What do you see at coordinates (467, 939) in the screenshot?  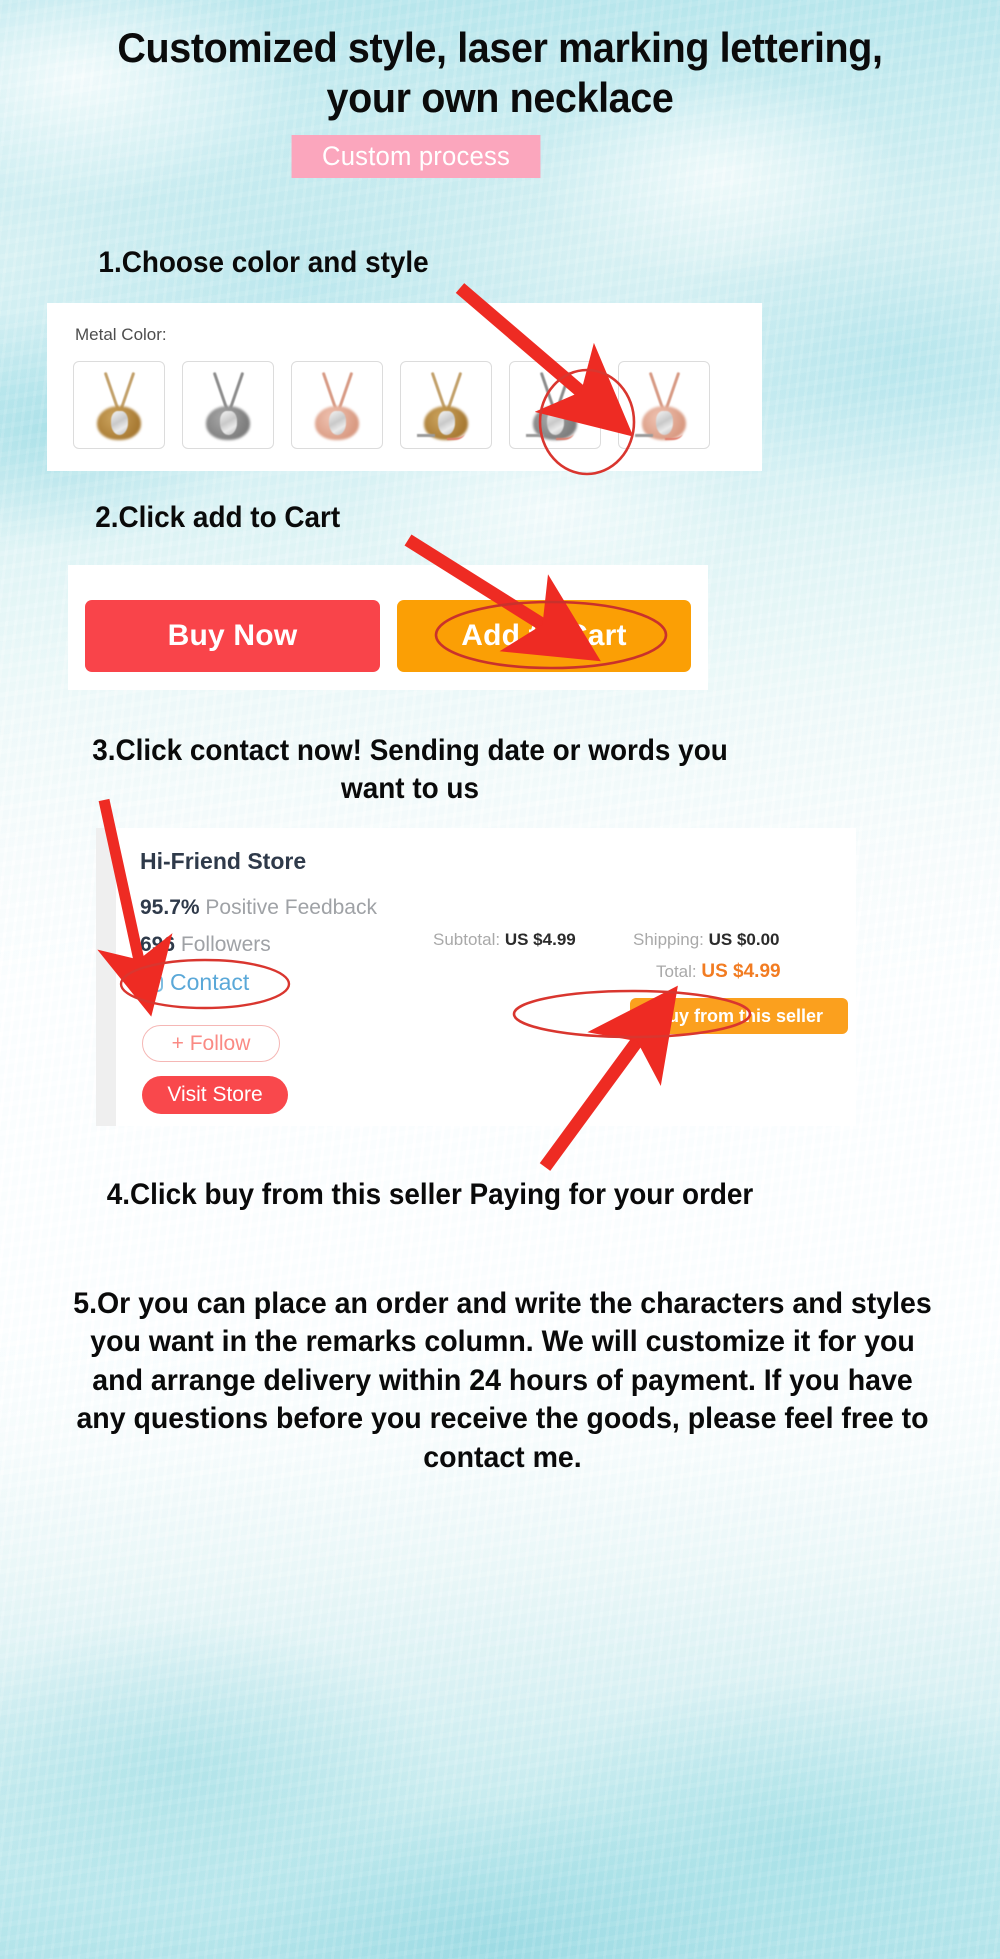 I see `subtotal-label: Subtotal:` at bounding box center [467, 939].